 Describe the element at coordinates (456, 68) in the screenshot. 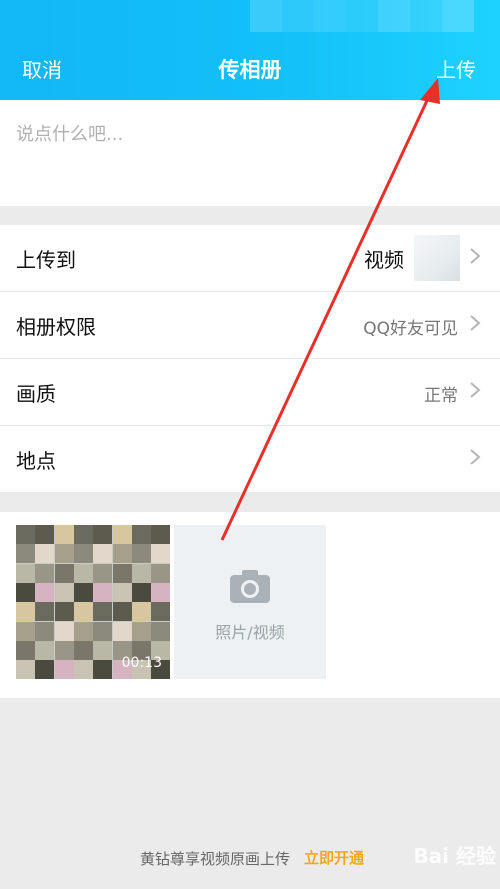

I see `upload-button: 上传` at that location.